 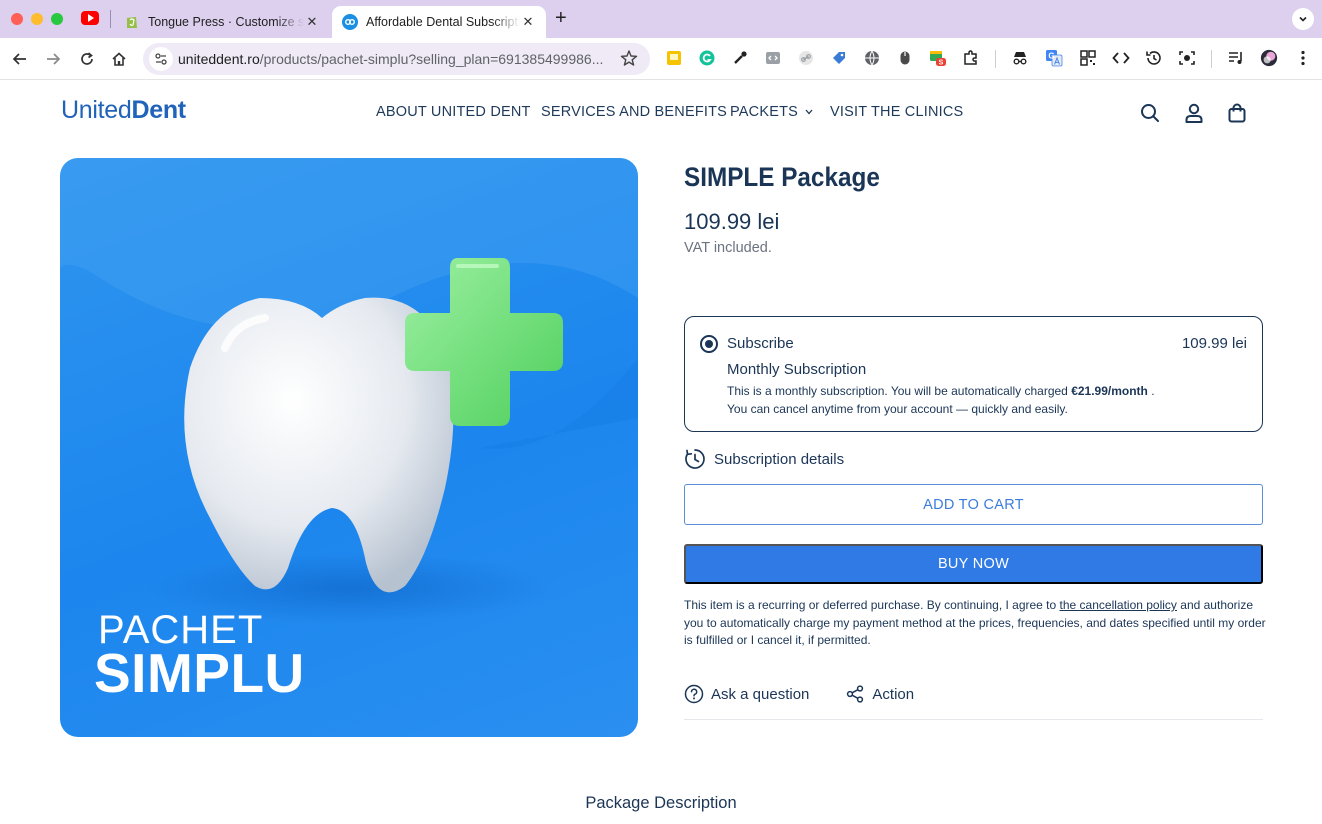 I want to click on forward-button, so click(x=53, y=59).